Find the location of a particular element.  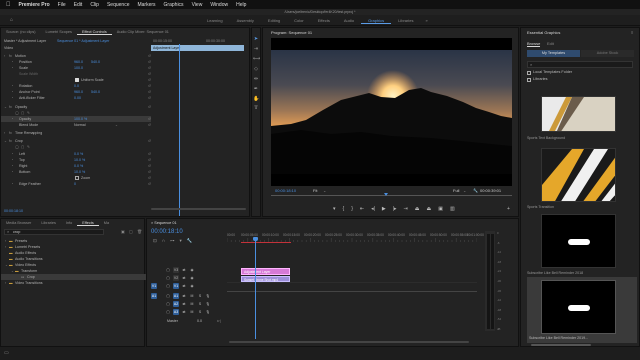

tab-libraries: Libraries is located at coordinates (48, 223).